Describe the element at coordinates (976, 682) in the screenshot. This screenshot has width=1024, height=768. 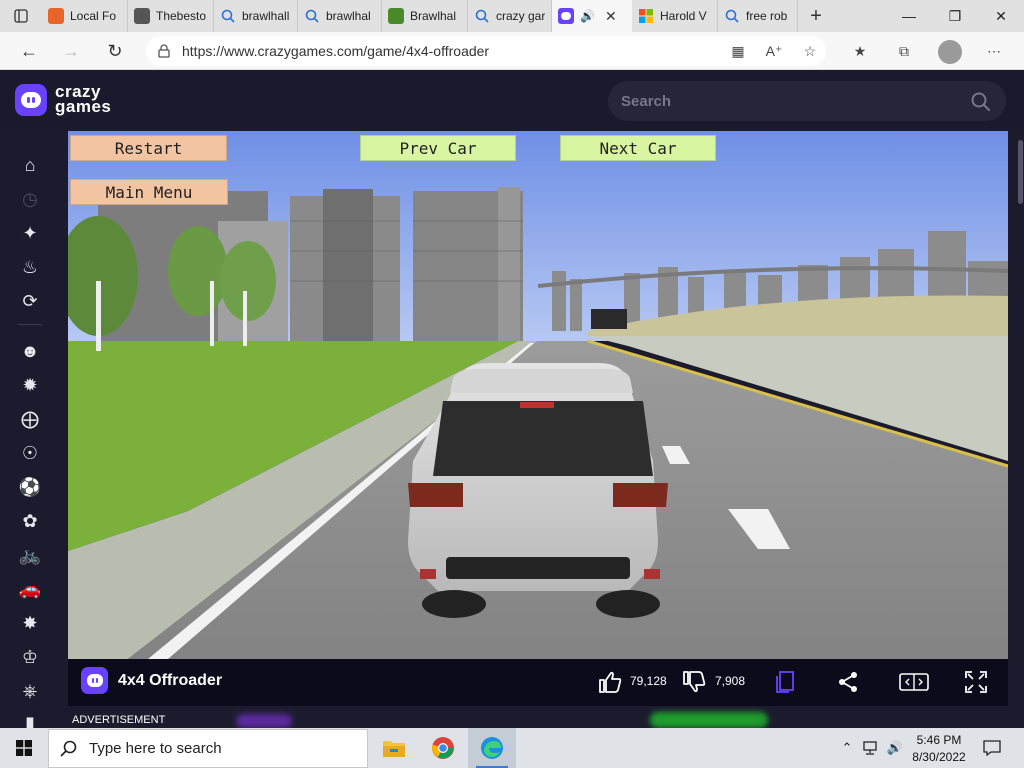
I see `fullscreen-icon` at that location.